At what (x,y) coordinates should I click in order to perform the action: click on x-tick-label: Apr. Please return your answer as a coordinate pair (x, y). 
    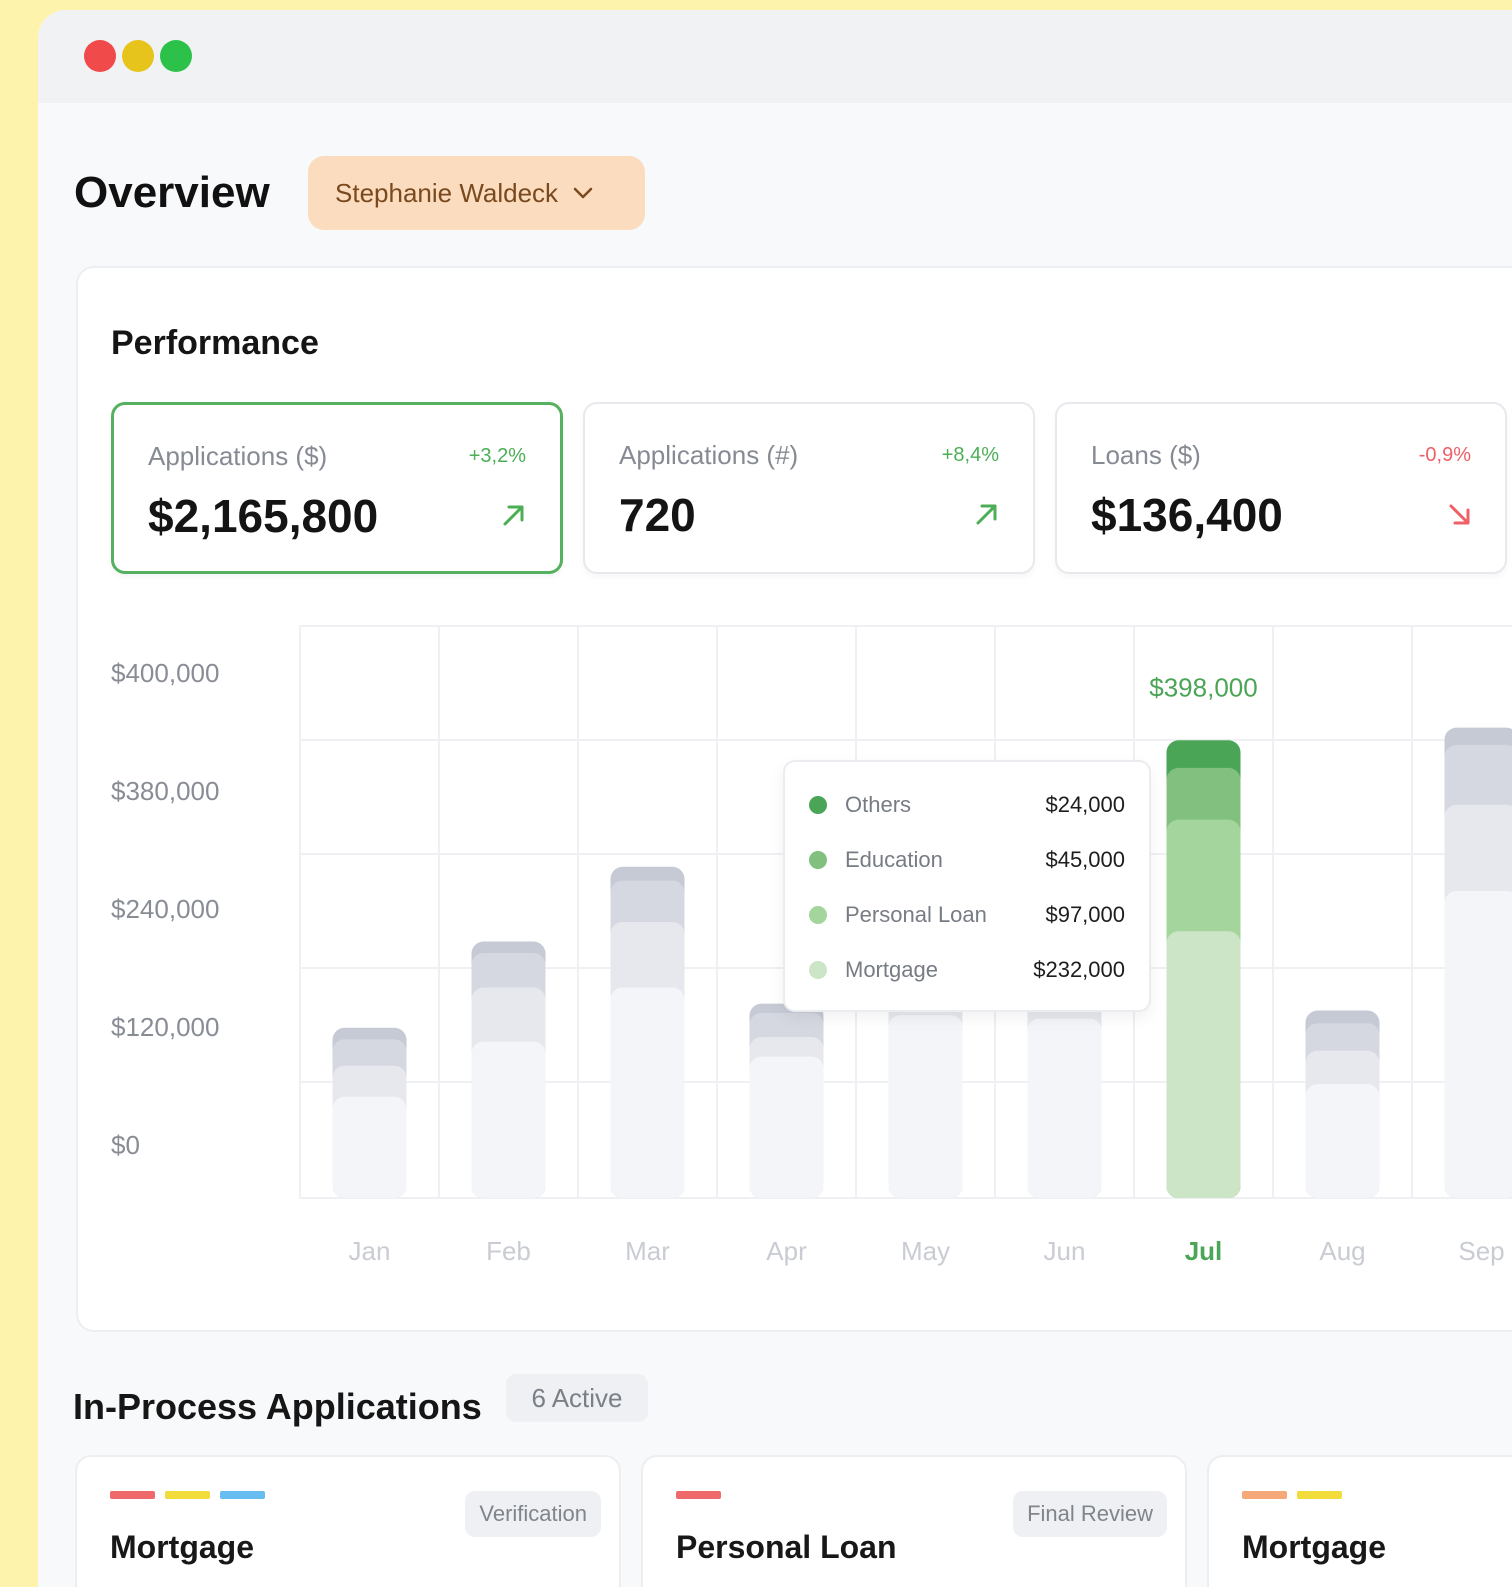
    Looking at the image, I should click on (786, 1251).